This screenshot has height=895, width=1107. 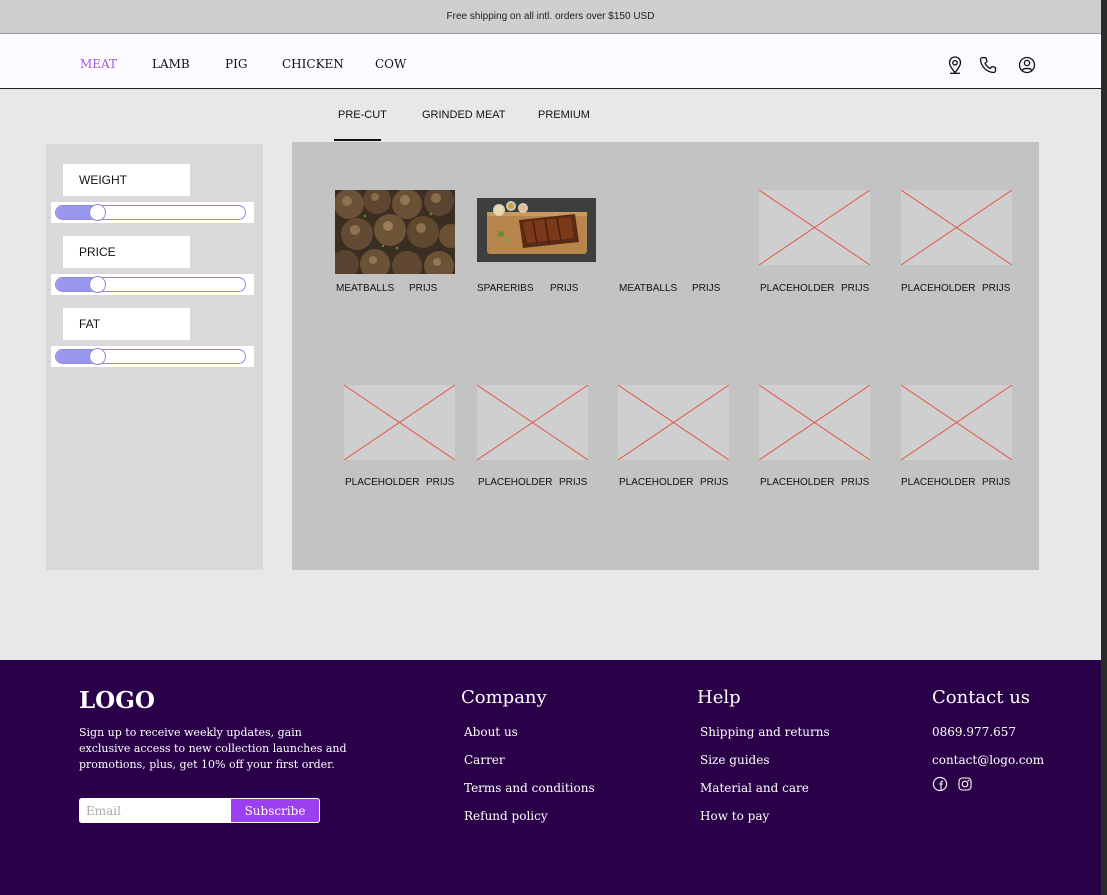 What do you see at coordinates (236, 64) in the screenshot?
I see `nav-item-pig: PIG` at bounding box center [236, 64].